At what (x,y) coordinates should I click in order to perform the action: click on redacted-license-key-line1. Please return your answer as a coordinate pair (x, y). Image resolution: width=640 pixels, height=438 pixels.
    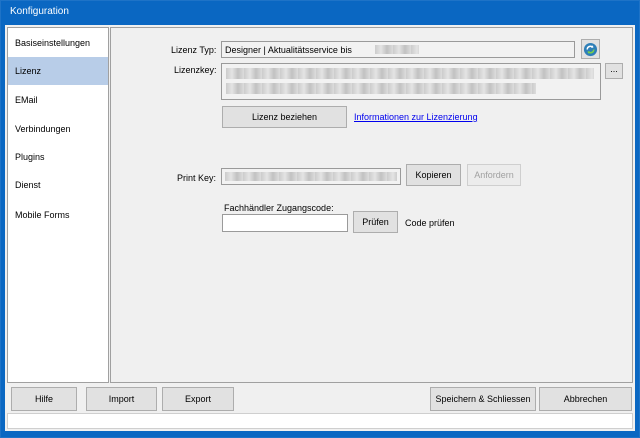
    Looking at the image, I should click on (410, 73).